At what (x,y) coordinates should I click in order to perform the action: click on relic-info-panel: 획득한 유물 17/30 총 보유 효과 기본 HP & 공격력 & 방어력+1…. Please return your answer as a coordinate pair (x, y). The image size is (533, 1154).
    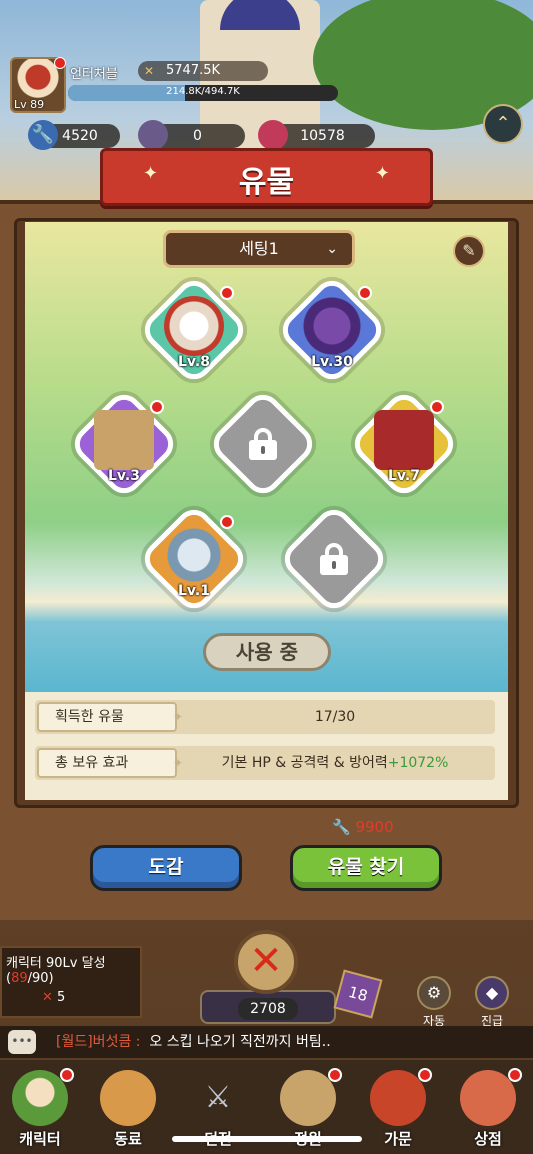
    Looking at the image, I should click on (266, 746).